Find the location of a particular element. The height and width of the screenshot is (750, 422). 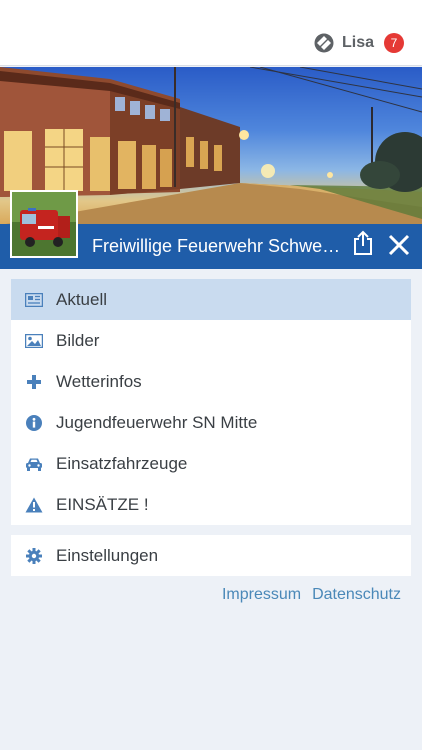

menu-label: Bilder is located at coordinates (78, 340).